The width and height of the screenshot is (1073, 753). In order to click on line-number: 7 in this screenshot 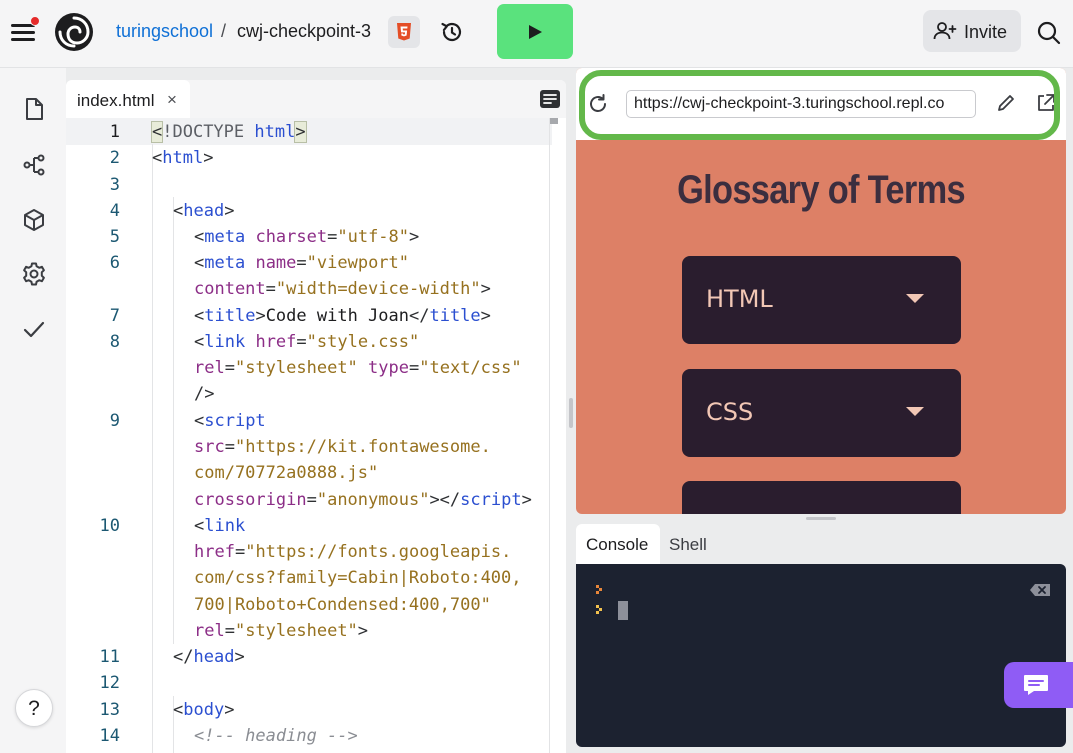, I will do `click(114, 316)`.